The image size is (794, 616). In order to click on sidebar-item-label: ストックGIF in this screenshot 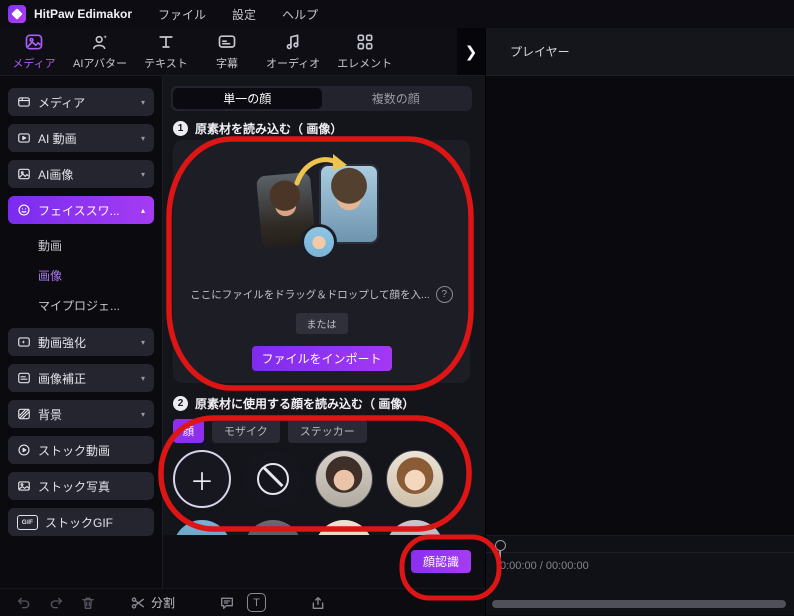, I will do `click(79, 522)`.